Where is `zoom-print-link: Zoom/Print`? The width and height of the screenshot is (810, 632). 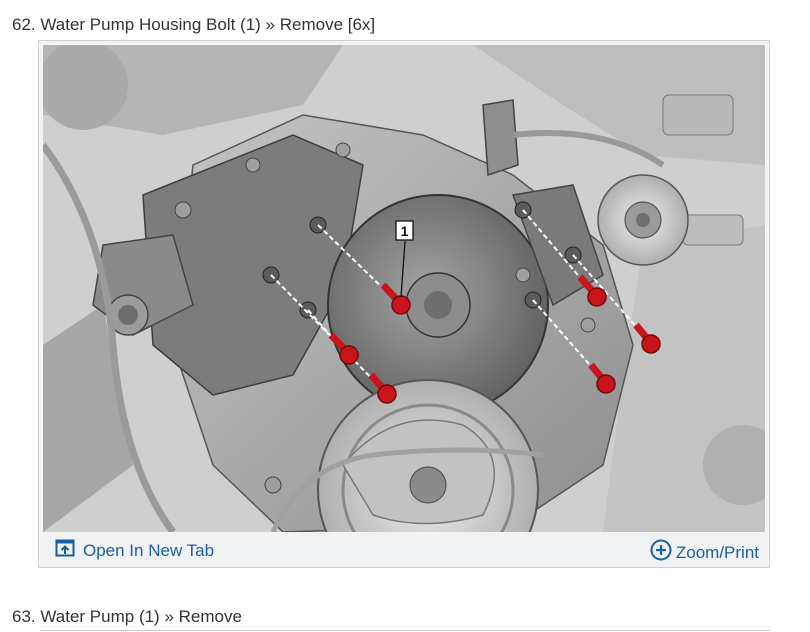 zoom-print-link: Zoom/Print is located at coordinates (704, 552).